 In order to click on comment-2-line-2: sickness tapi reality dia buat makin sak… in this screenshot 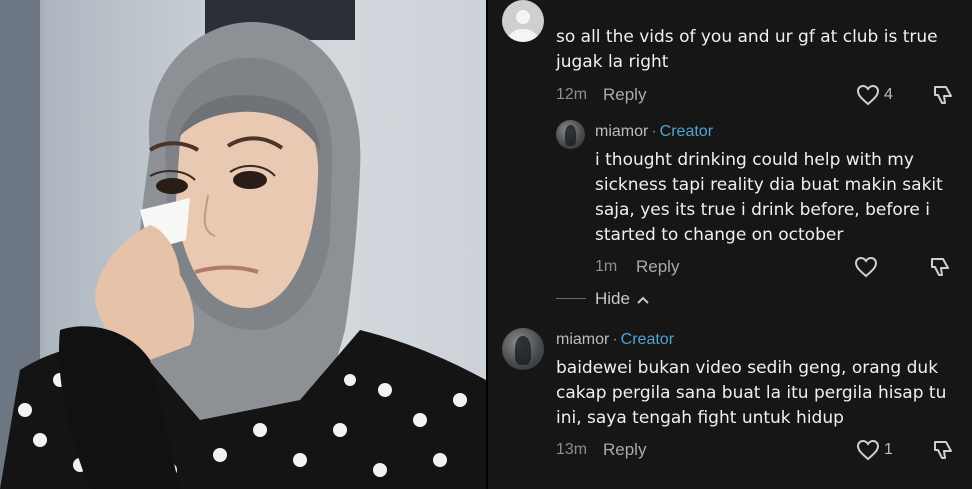, I will do `click(769, 185)`.